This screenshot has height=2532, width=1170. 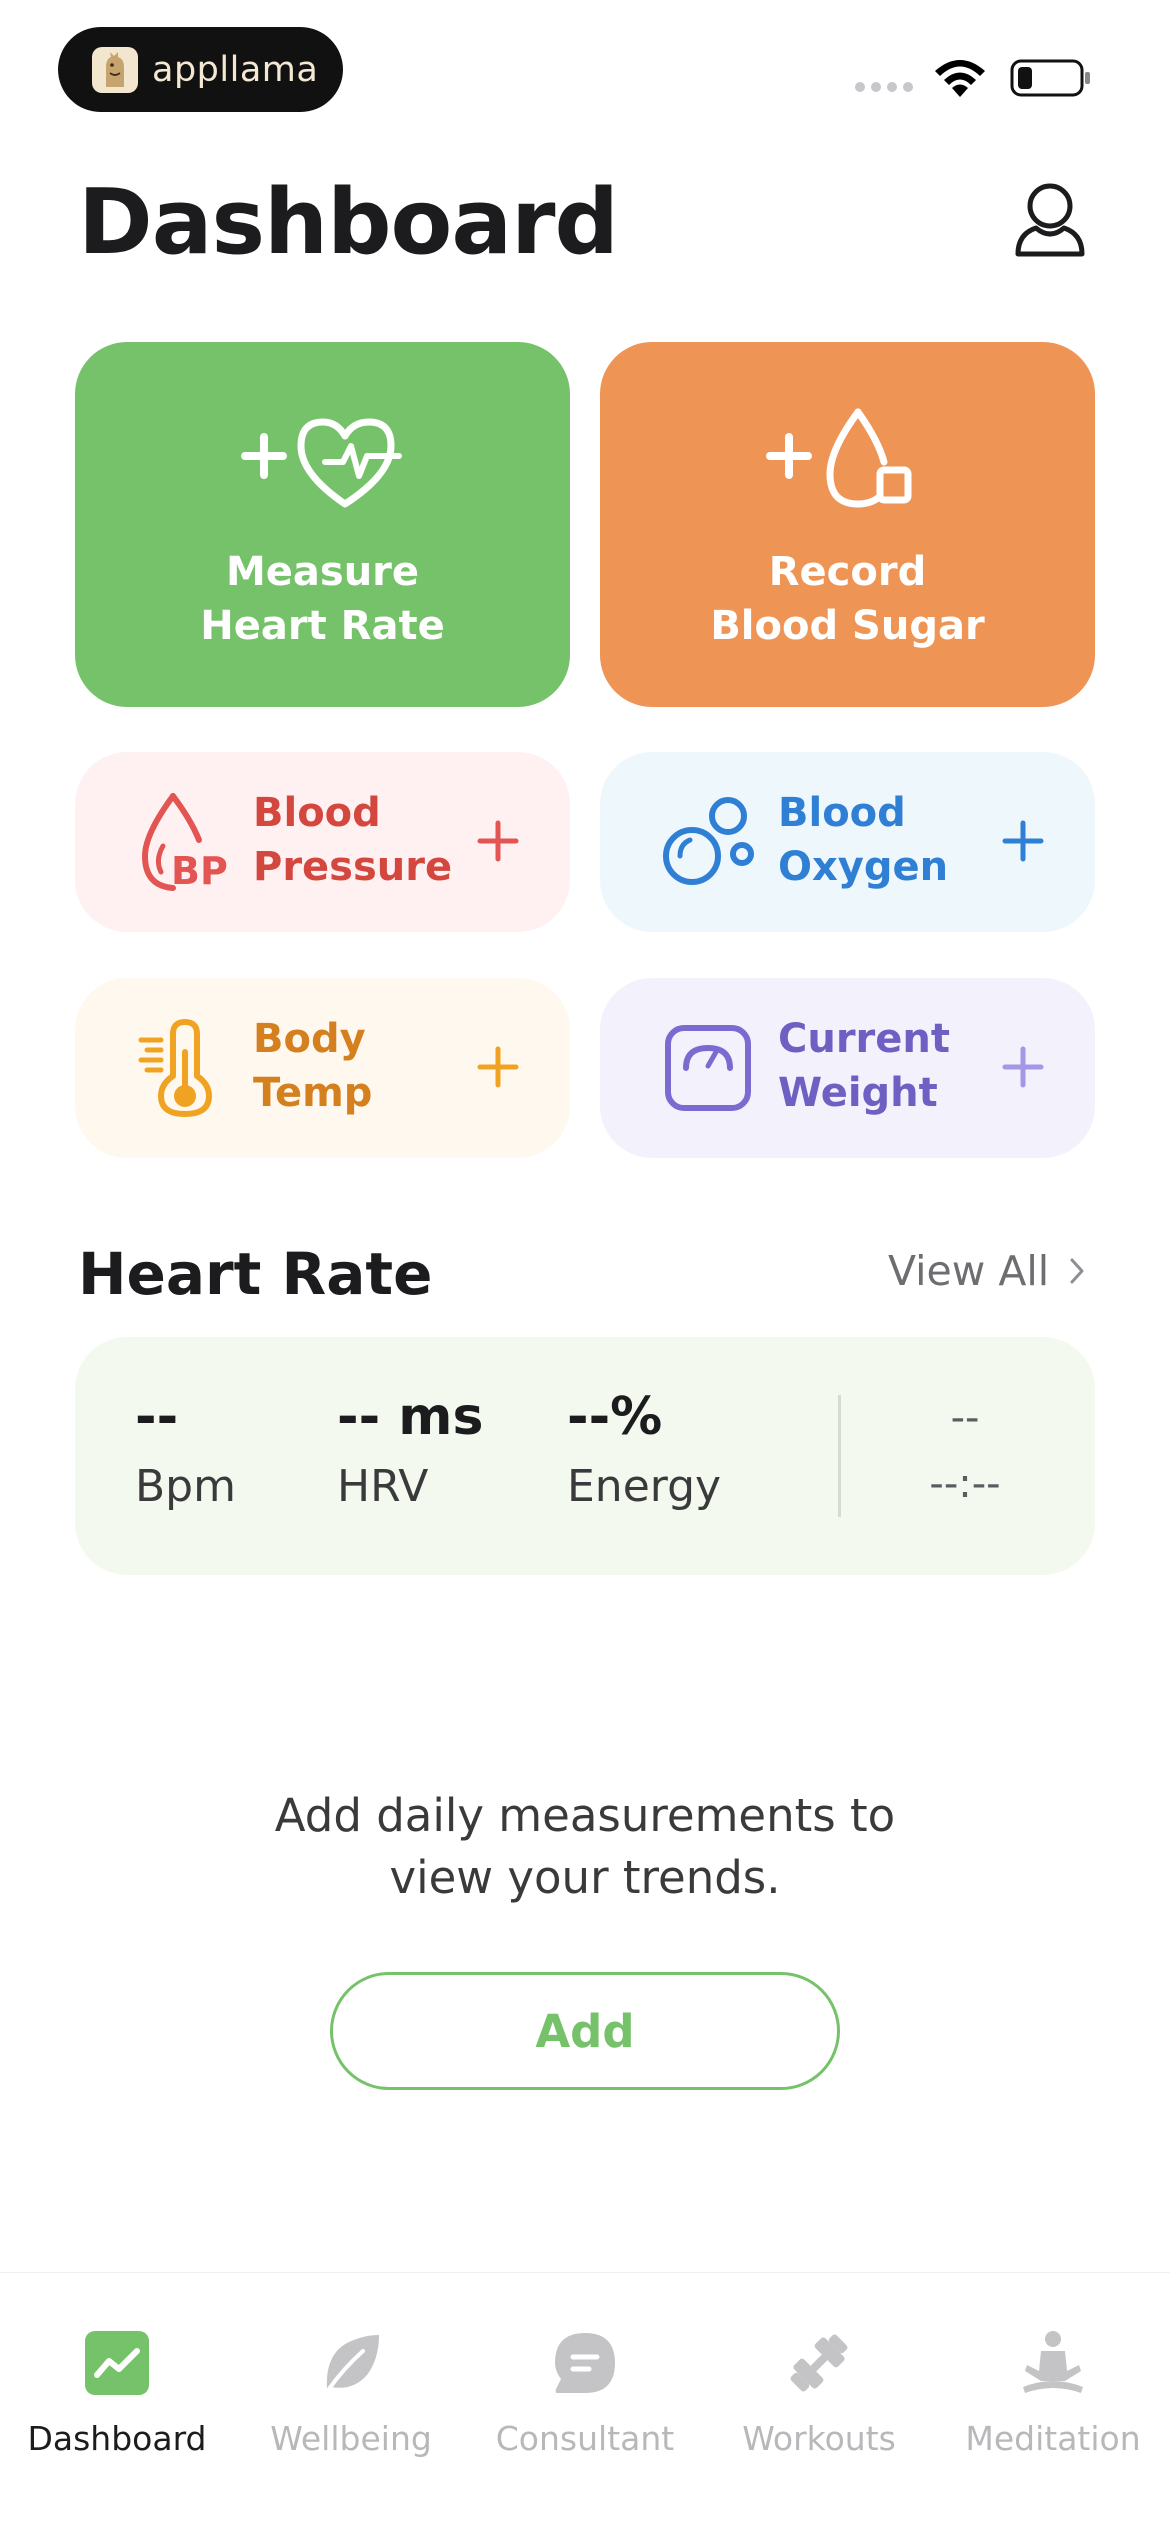 I want to click on tab-dashboard: Dashboard, so click(x=117, y=2386).